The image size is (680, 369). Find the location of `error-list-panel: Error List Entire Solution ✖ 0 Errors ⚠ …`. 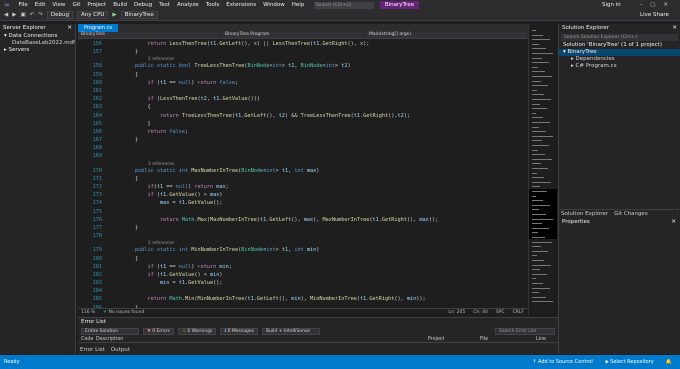

error-list-panel: Error List Entire Solution ✖ 0 Errors ⚠ … is located at coordinates (318, 335).